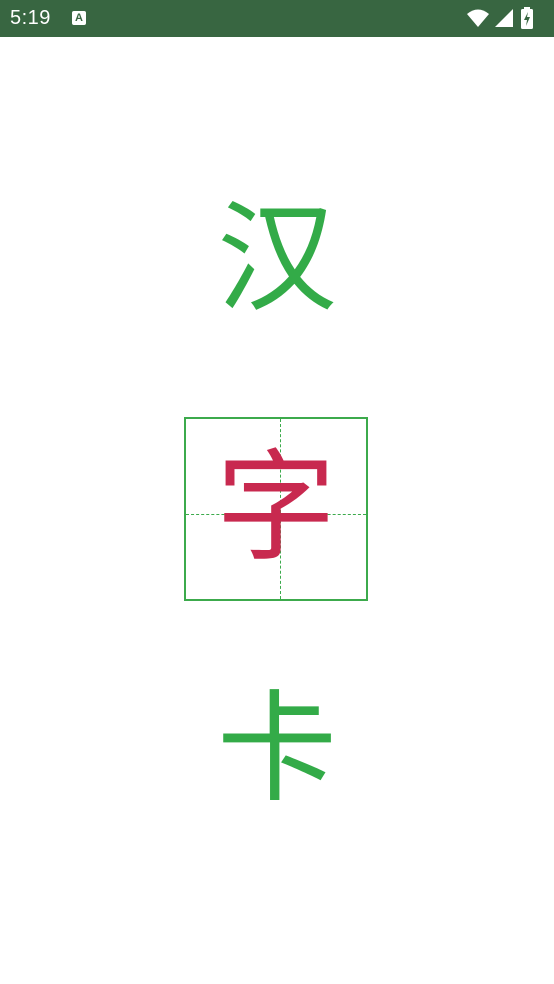  Describe the element at coordinates (79, 18) in the screenshot. I see `notification-a-icon: A` at that location.